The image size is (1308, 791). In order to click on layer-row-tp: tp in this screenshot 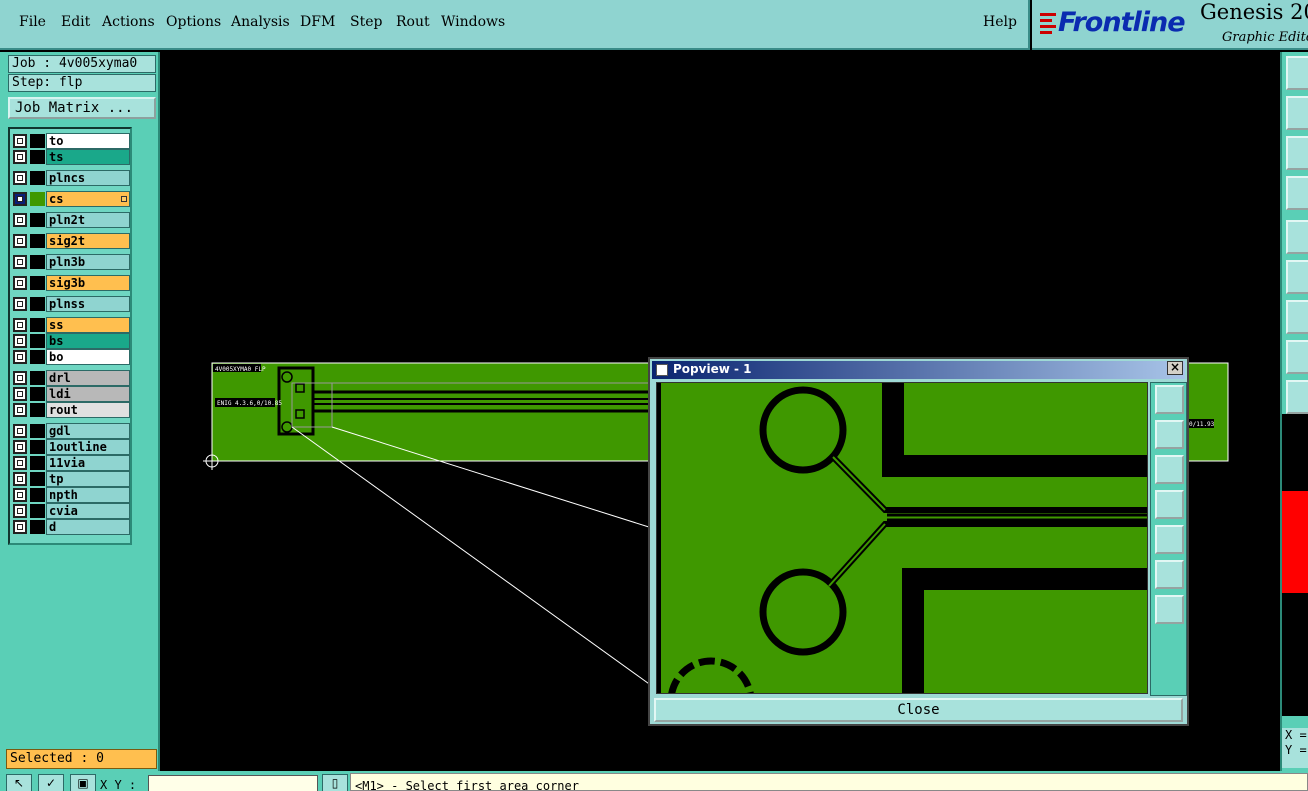, I will do `click(71, 479)`.